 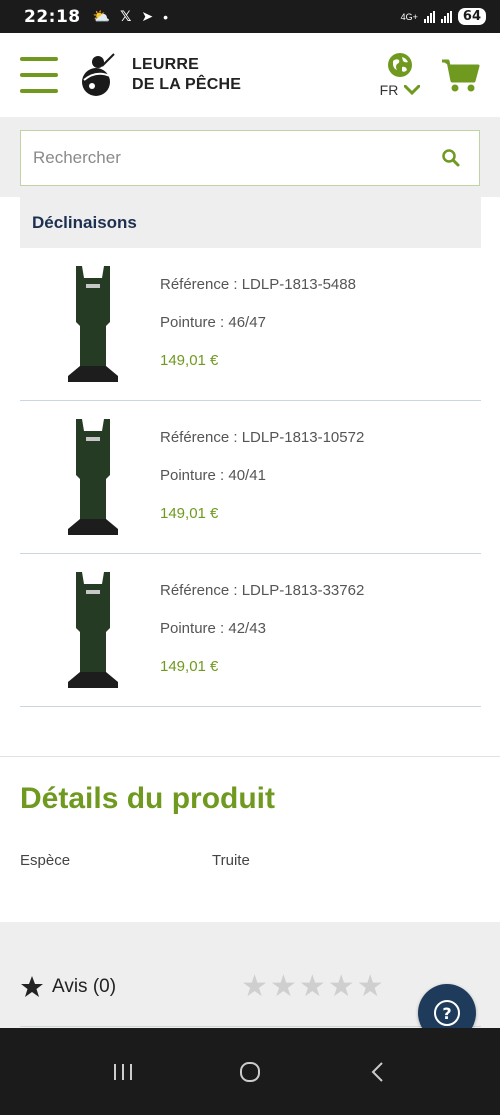 I want to click on home-icon, so click(x=250, y=1072).